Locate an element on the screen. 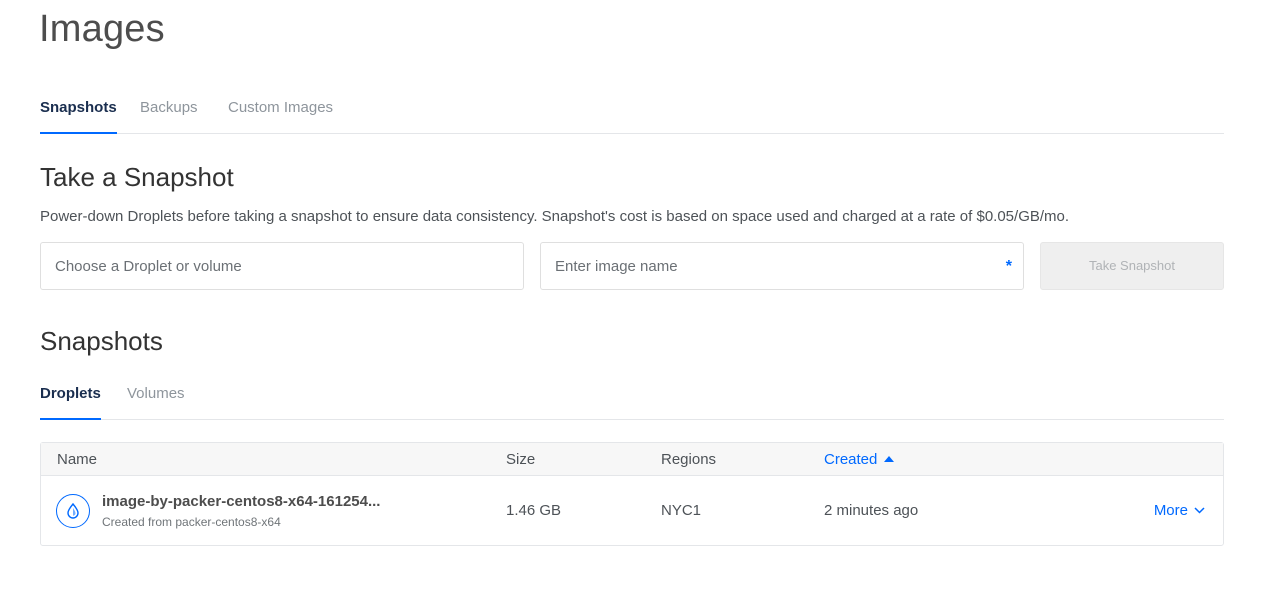 The height and width of the screenshot is (595, 1265). column-size: Size is located at coordinates (520, 459).